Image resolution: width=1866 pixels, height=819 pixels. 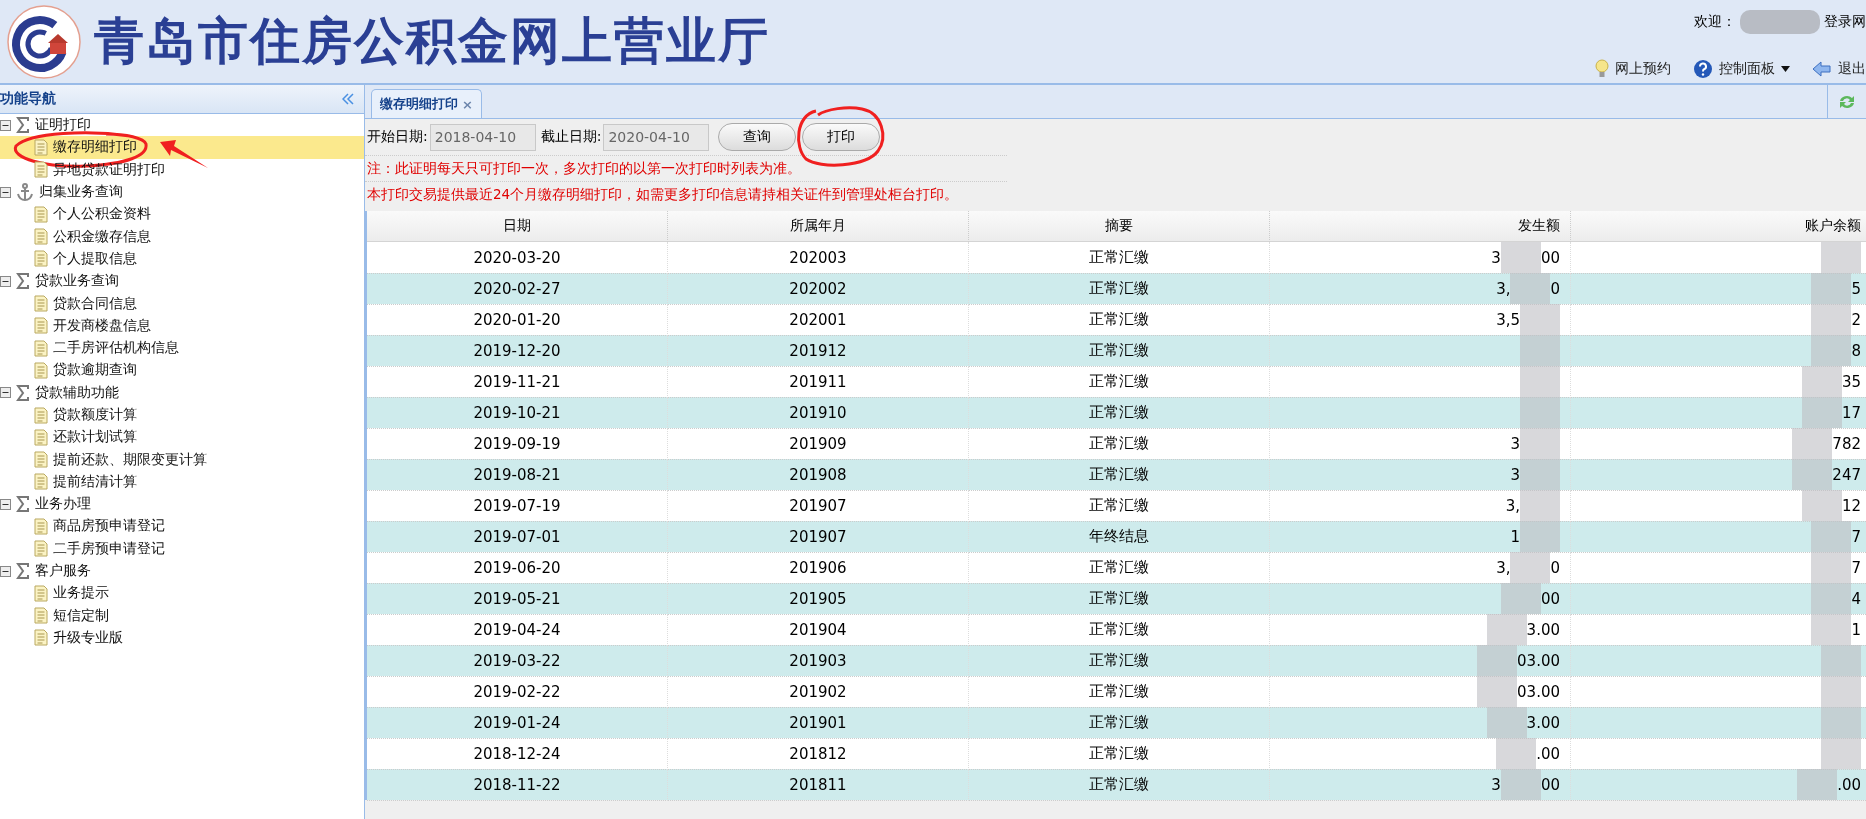 What do you see at coordinates (841, 137) in the screenshot?
I see `print-button: 打印` at bounding box center [841, 137].